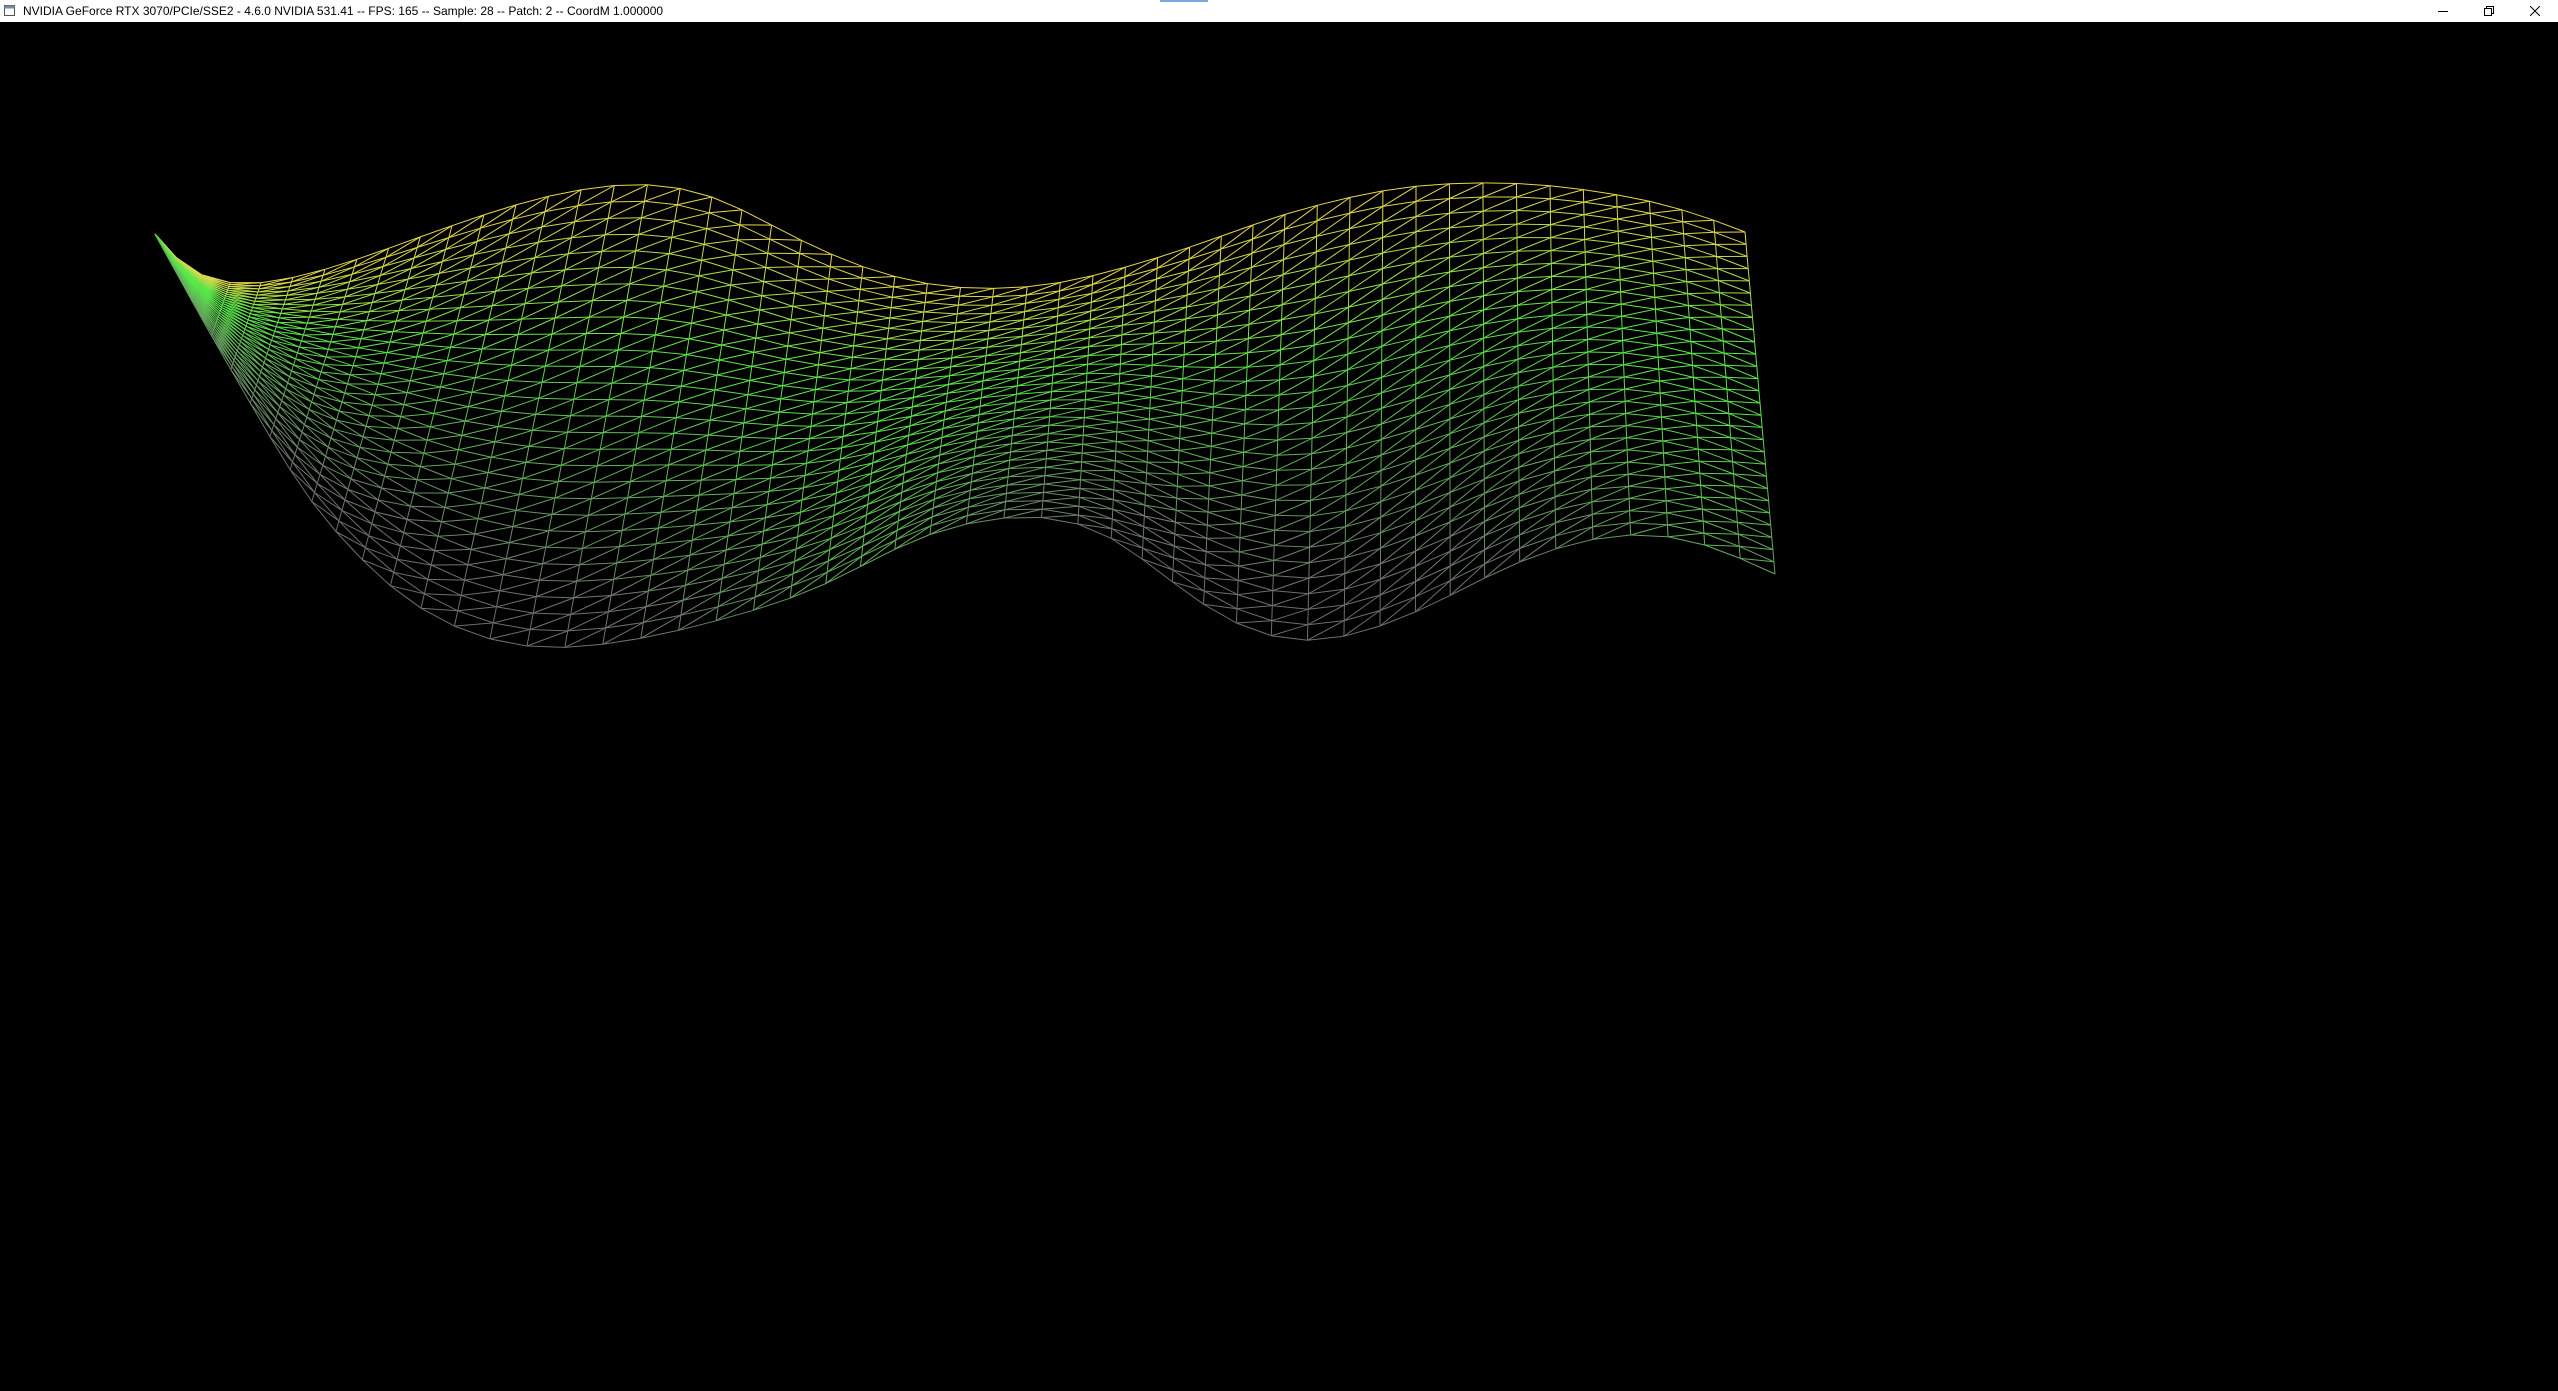 Image resolution: width=2558 pixels, height=1391 pixels. Describe the element at coordinates (2535, 11) in the screenshot. I see `close-button` at that location.